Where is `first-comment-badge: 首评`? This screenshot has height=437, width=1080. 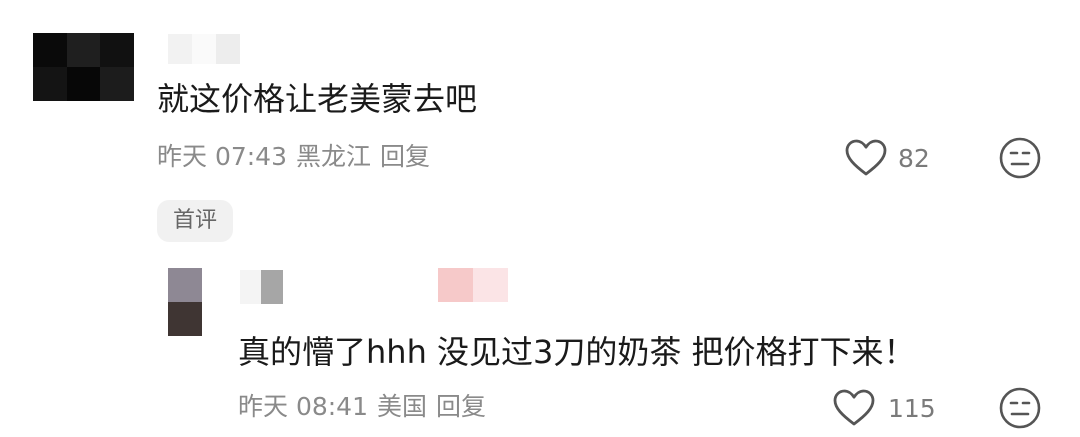
first-comment-badge: 首评 is located at coordinates (195, 221).